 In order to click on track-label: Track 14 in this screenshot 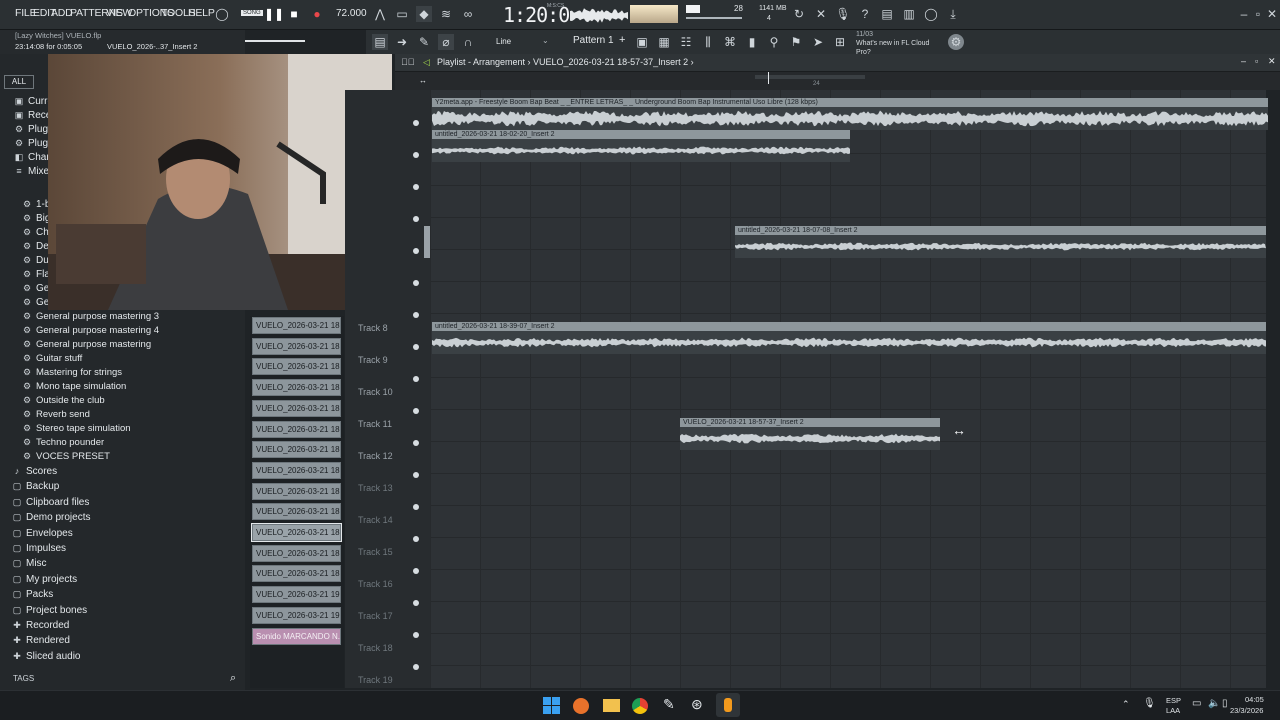, I will do `click(375, 520)`.